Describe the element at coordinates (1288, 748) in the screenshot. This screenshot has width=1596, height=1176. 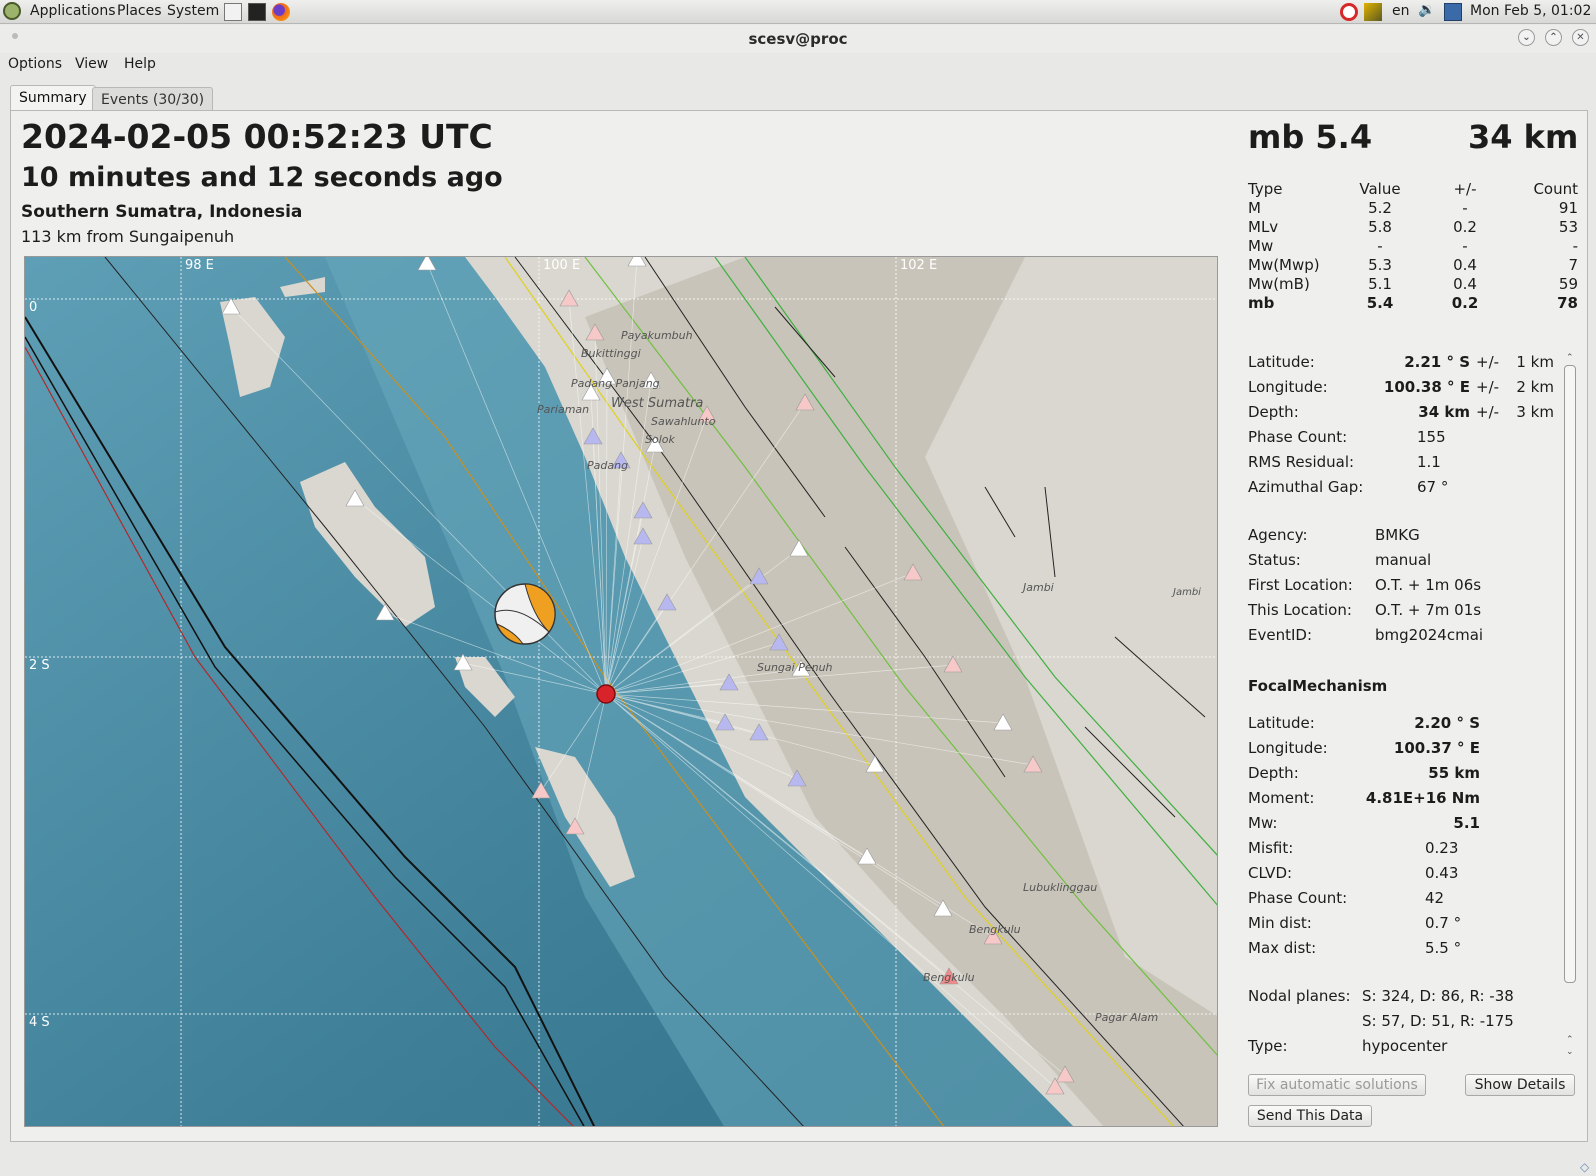
I see `fm-longitude-label: Longitude:` at that location.